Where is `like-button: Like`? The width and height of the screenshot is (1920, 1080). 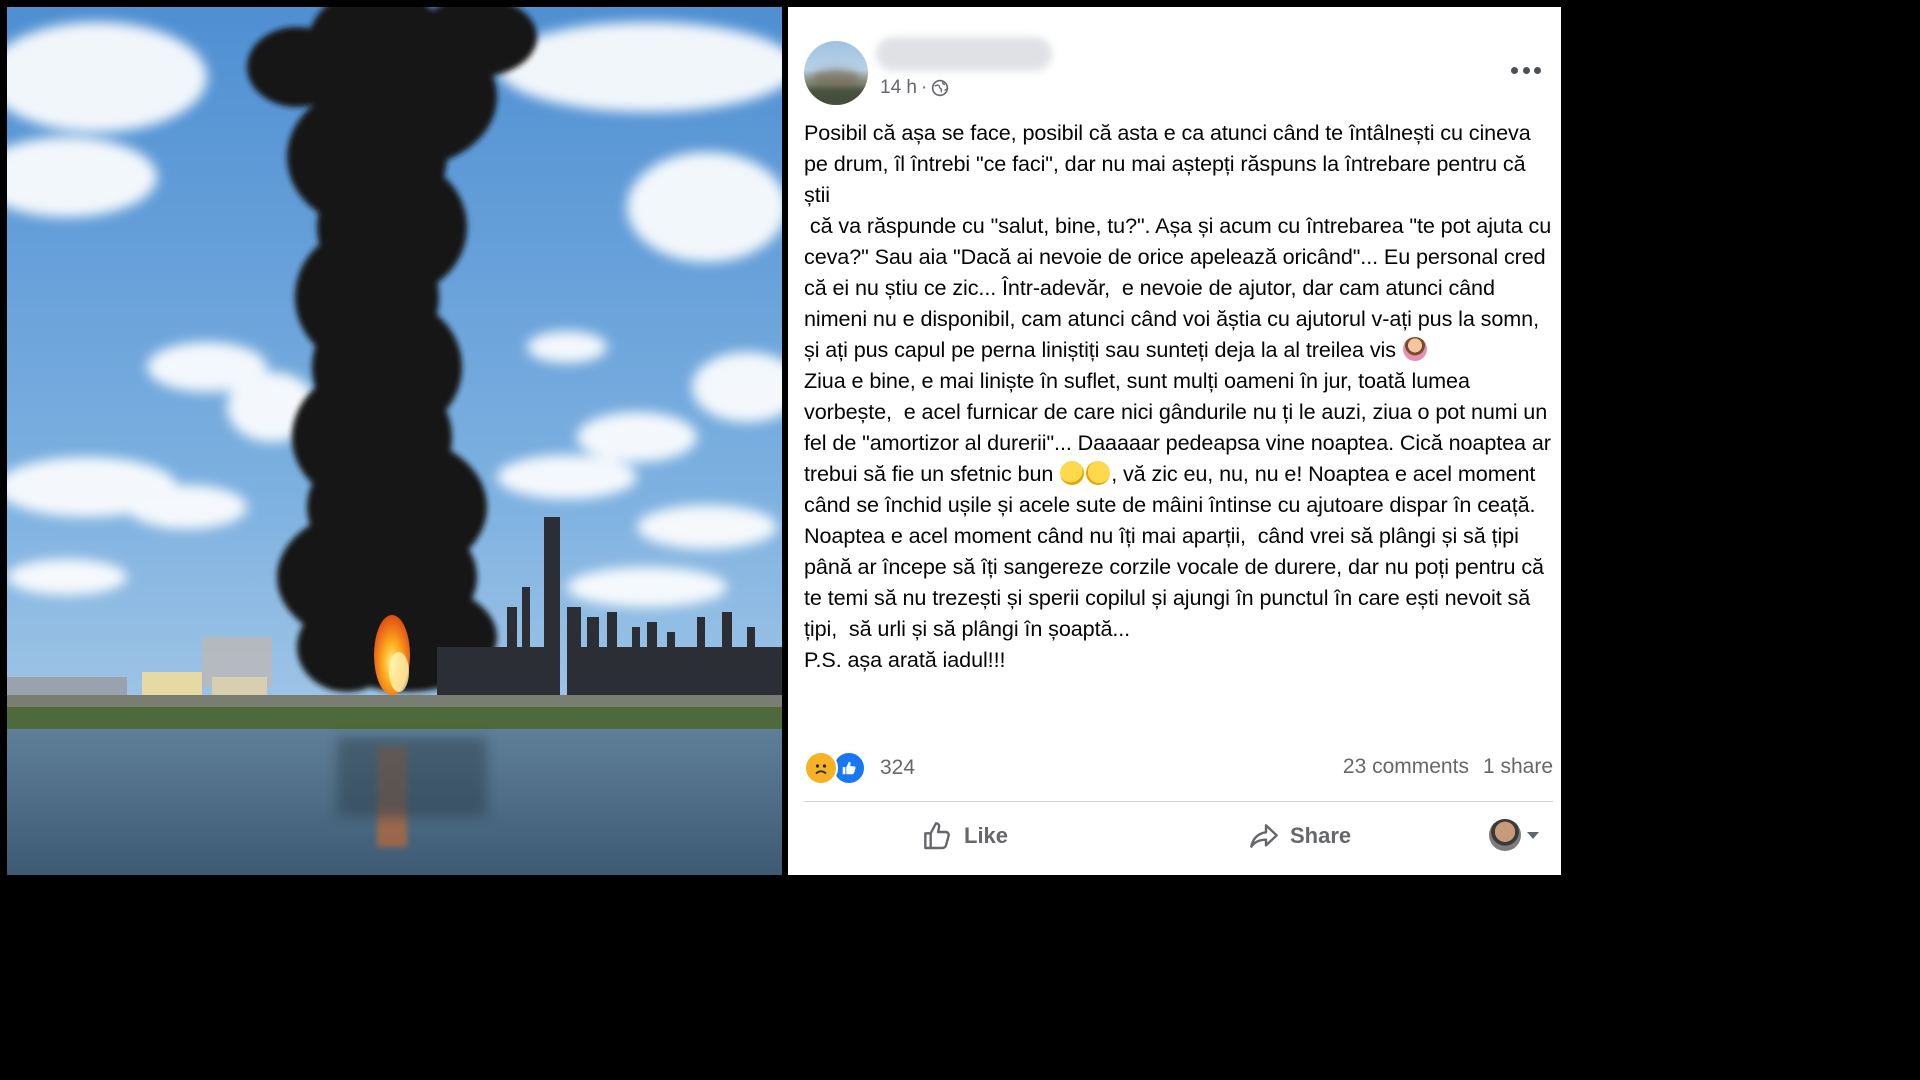 like-button: Like is located at coordinates (965, 836).